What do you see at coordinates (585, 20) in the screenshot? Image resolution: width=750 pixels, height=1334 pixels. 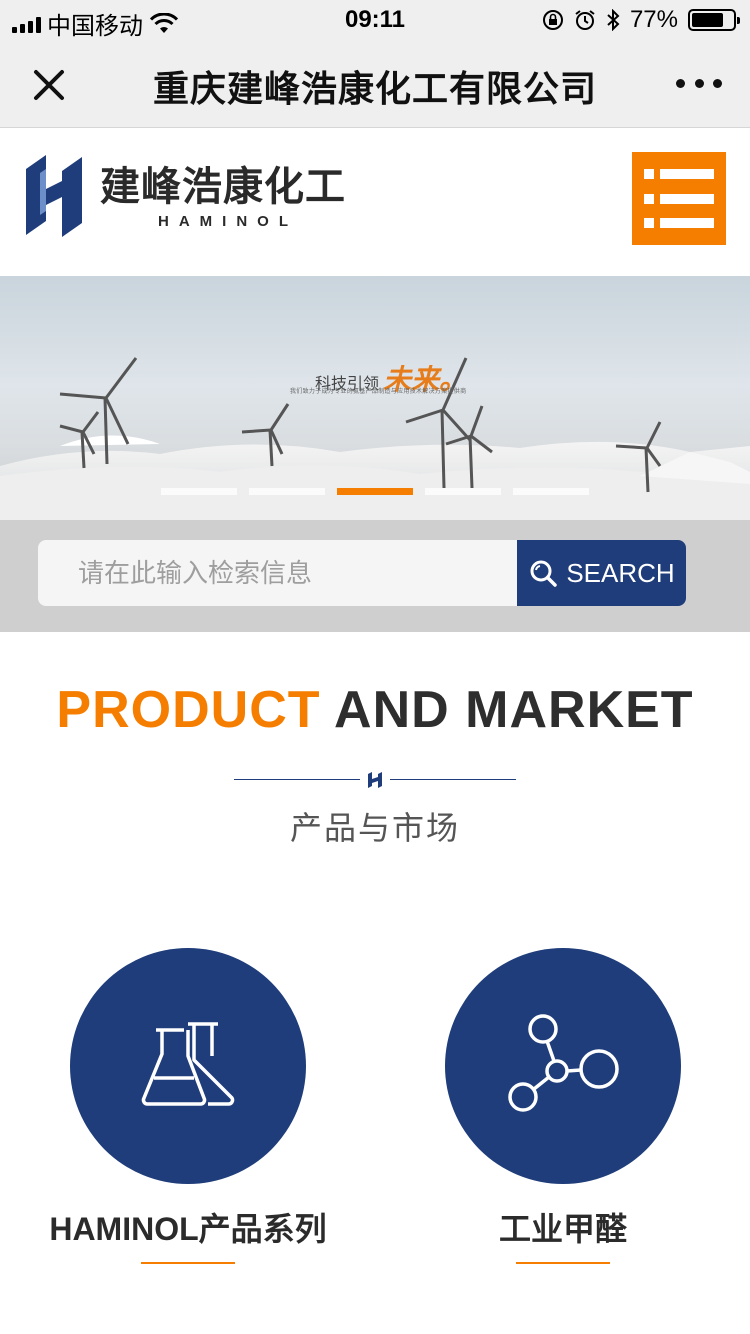 I see `alarm-icon` at bounding box center [585, 20].